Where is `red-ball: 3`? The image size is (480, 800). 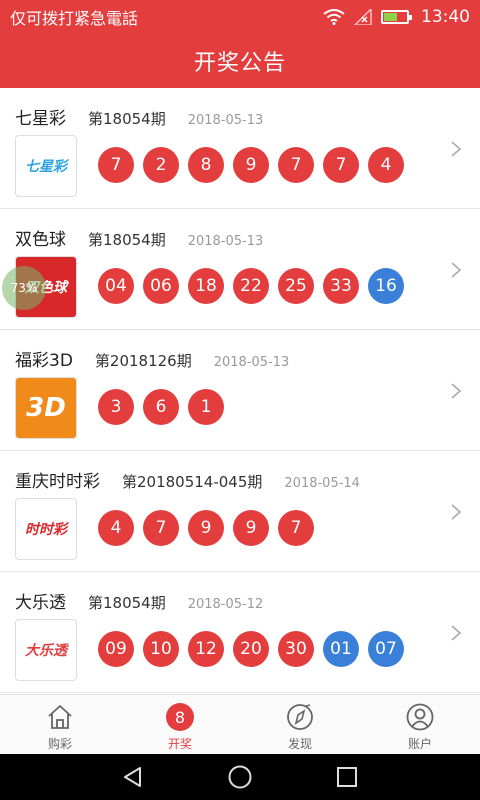 red-ball: 3 is located at coordinates (116, 407).